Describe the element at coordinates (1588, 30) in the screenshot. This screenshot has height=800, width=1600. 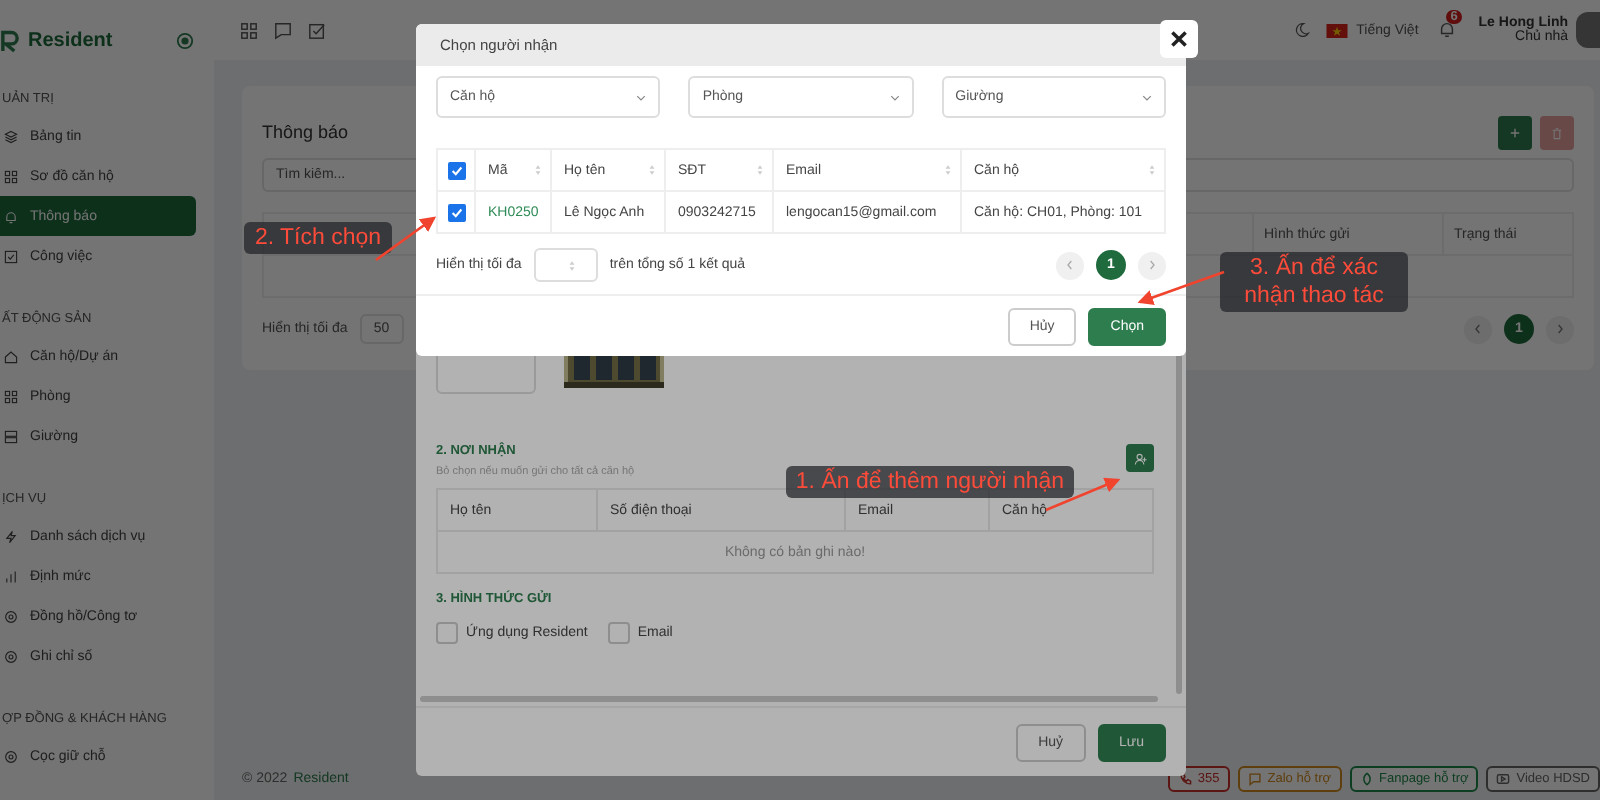
I see `avatar` at that location.